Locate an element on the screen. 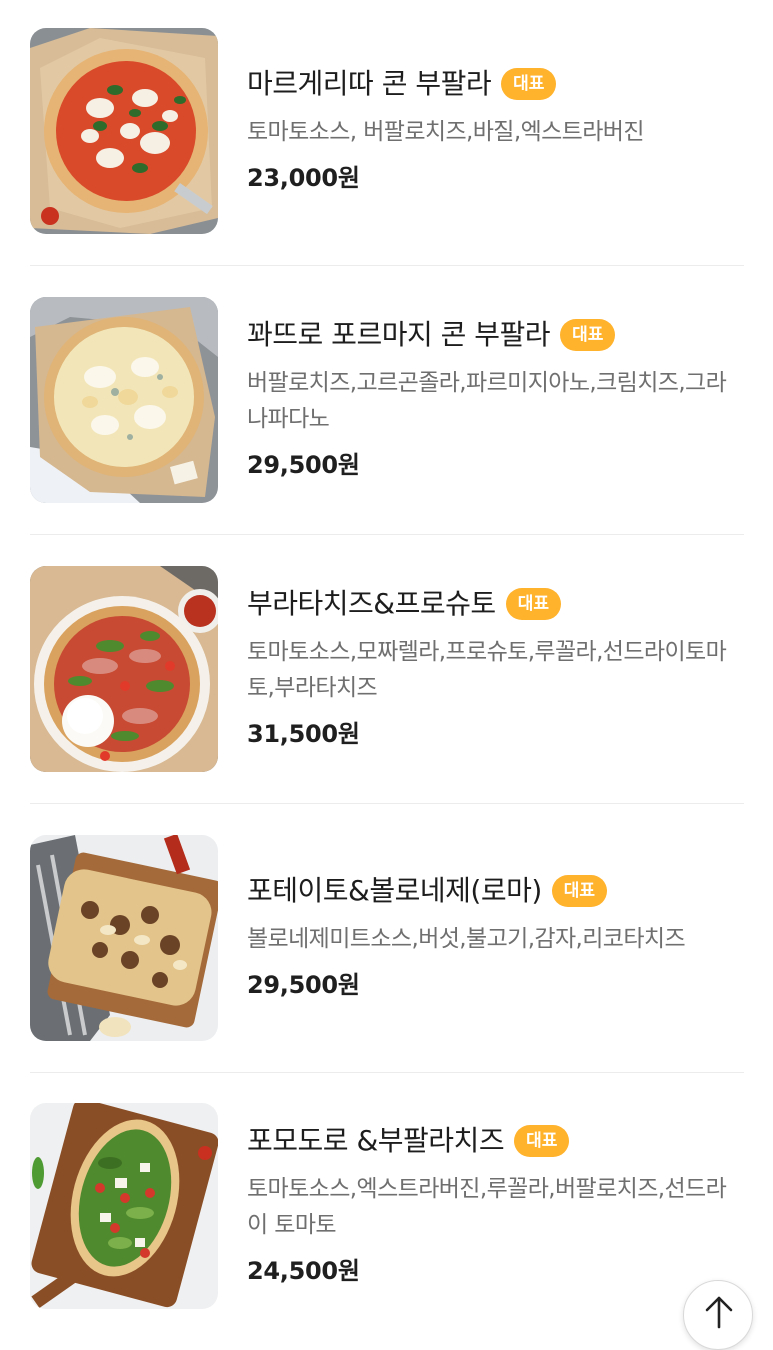 This screenshot has width=773, height=1350. title-row: 포모도로 &부팔라치즈 대표 is located at coordinates (408, 1141).